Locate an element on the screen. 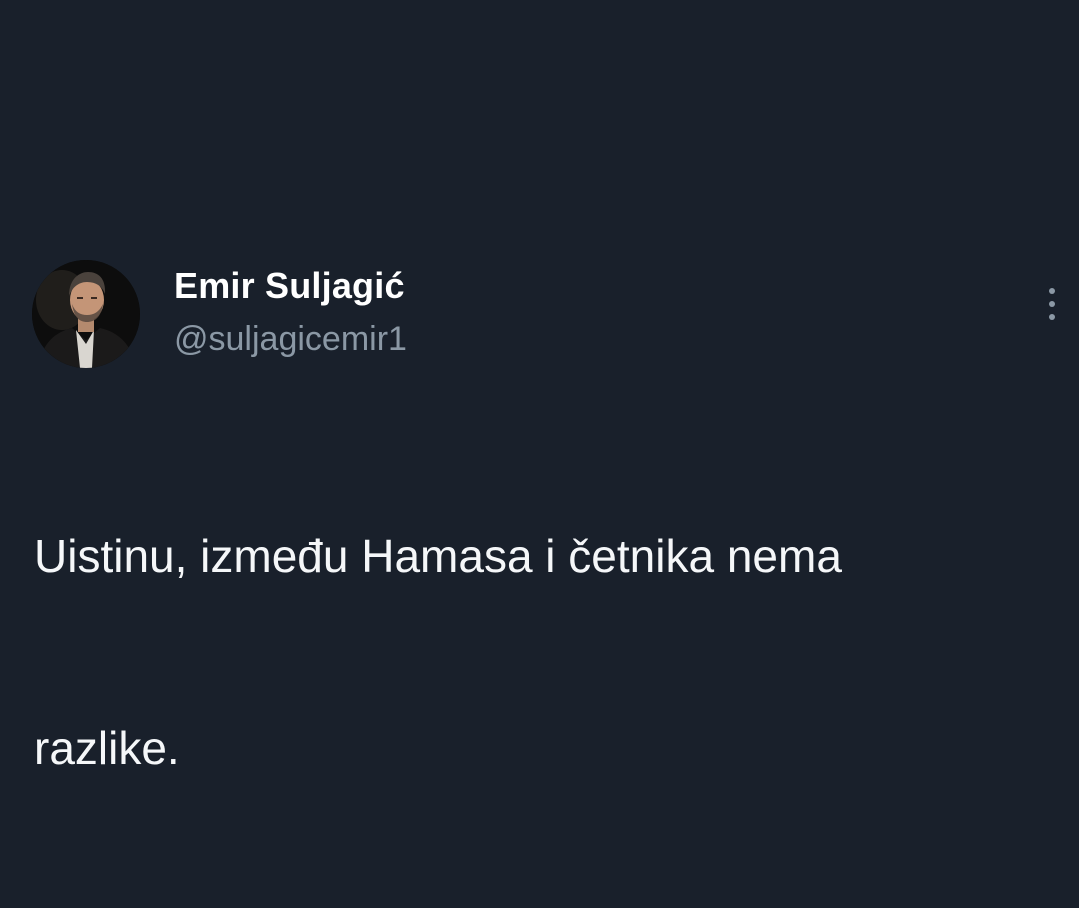 The image size is (1079, 908). author-handle: @suljagicemir1 is located at coordinates (290, 339).